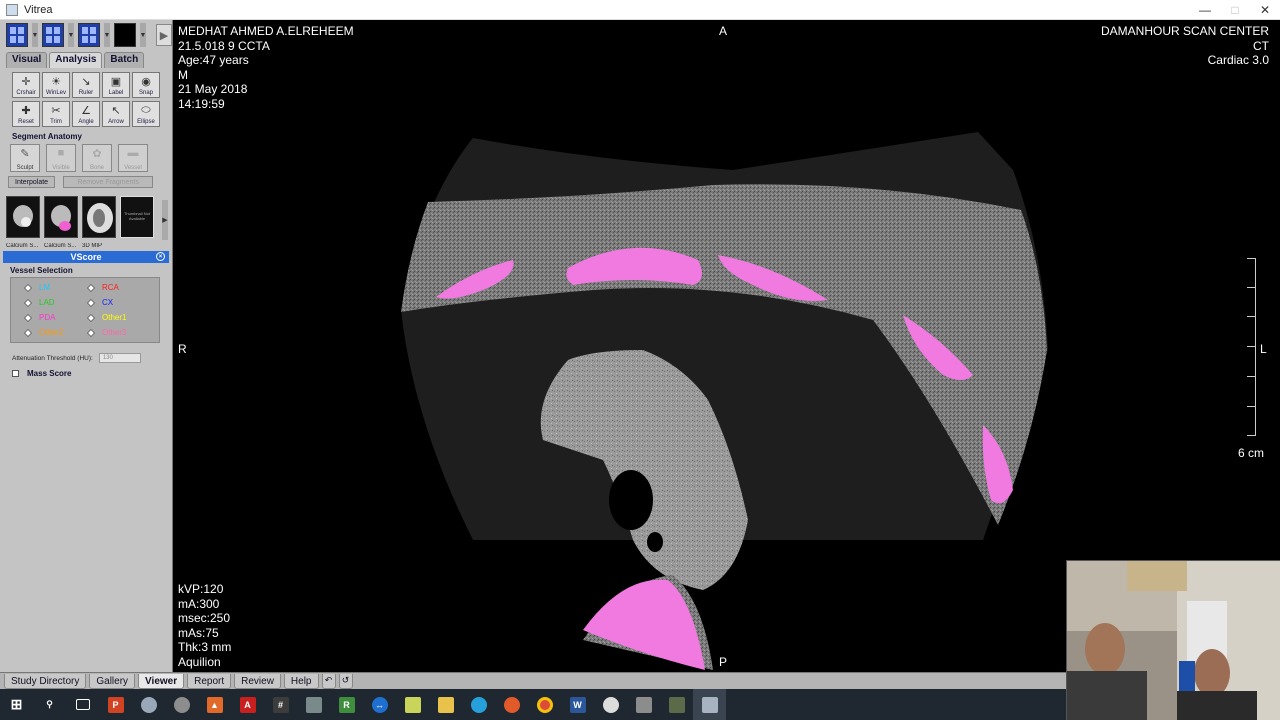 The width and height of the screenshot is (1280, 720). I want to click on disk-icon, so click(610, 704).